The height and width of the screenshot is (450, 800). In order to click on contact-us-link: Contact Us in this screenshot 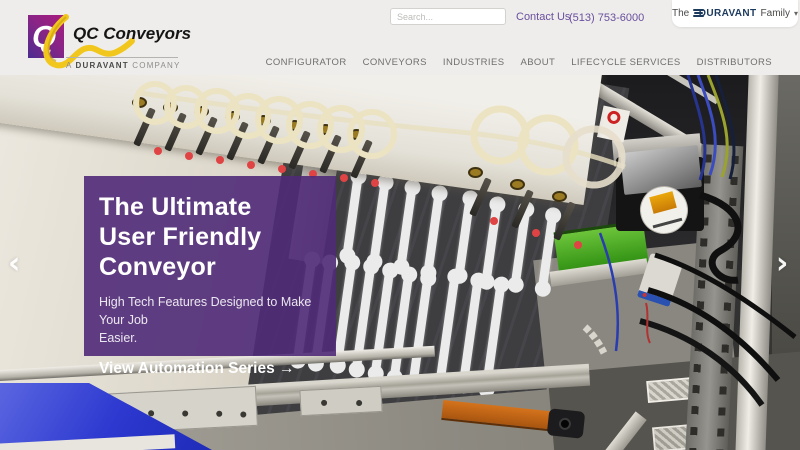, I will do `click(543, 17)`.